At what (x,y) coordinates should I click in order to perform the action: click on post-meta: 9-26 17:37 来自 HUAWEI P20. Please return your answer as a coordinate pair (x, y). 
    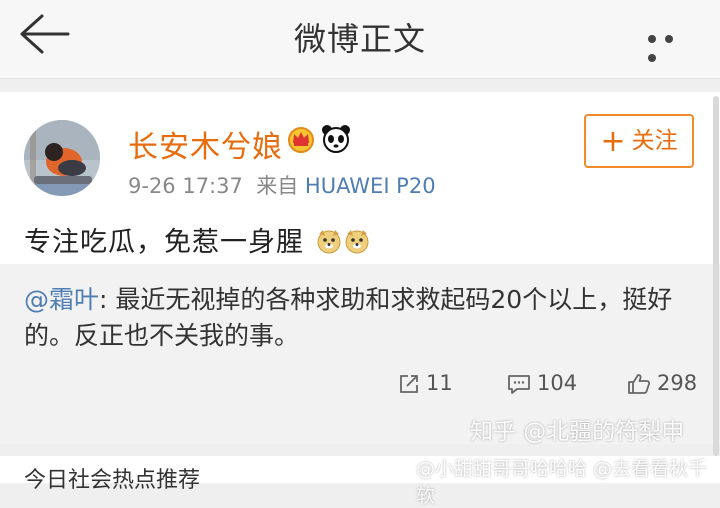
    Looking at the image, I should click on (282, 185).